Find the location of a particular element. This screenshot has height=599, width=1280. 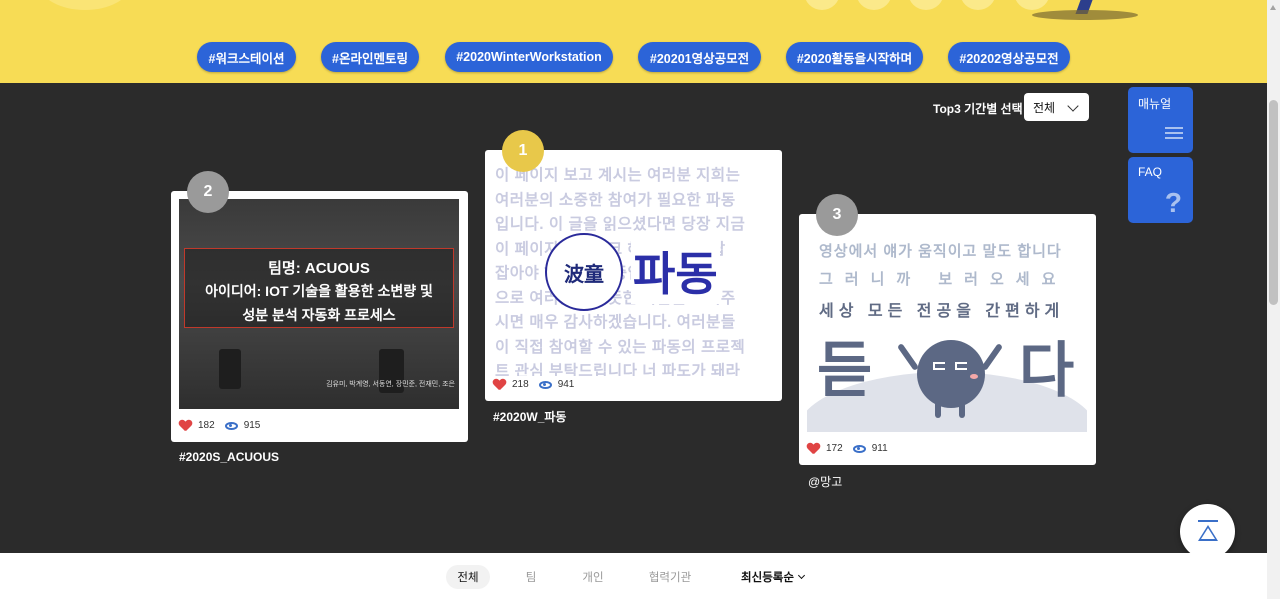

arrow-up-icon is located at coordinates (1208, 533).